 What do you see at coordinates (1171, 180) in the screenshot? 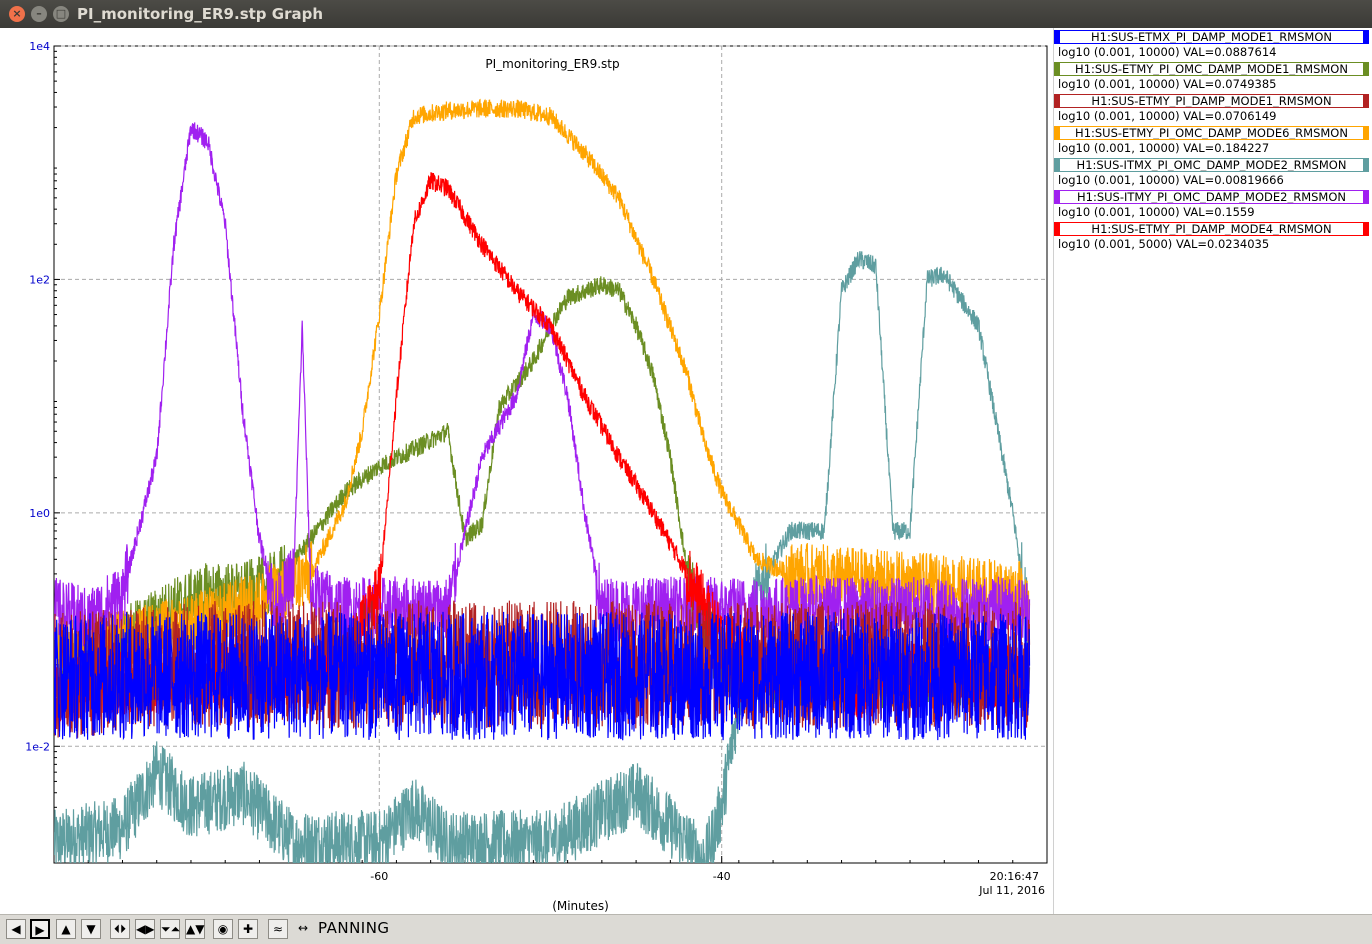
I see `legend-series-scale: log10 (0.001, 10000) VAL=0.00819666` at bounding box center [1171, 180].